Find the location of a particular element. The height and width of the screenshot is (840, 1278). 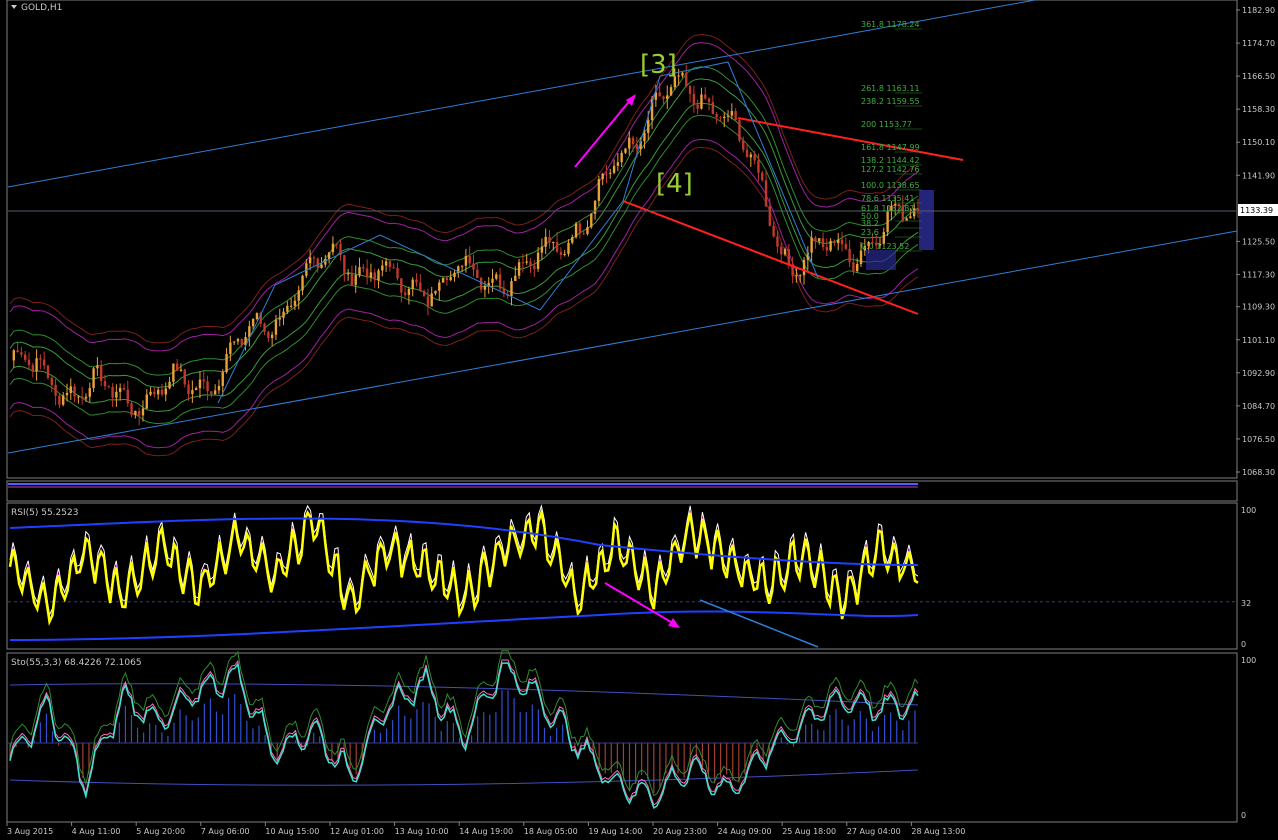

rsi-level-32: 32 is located at coordinates (1246, 603).